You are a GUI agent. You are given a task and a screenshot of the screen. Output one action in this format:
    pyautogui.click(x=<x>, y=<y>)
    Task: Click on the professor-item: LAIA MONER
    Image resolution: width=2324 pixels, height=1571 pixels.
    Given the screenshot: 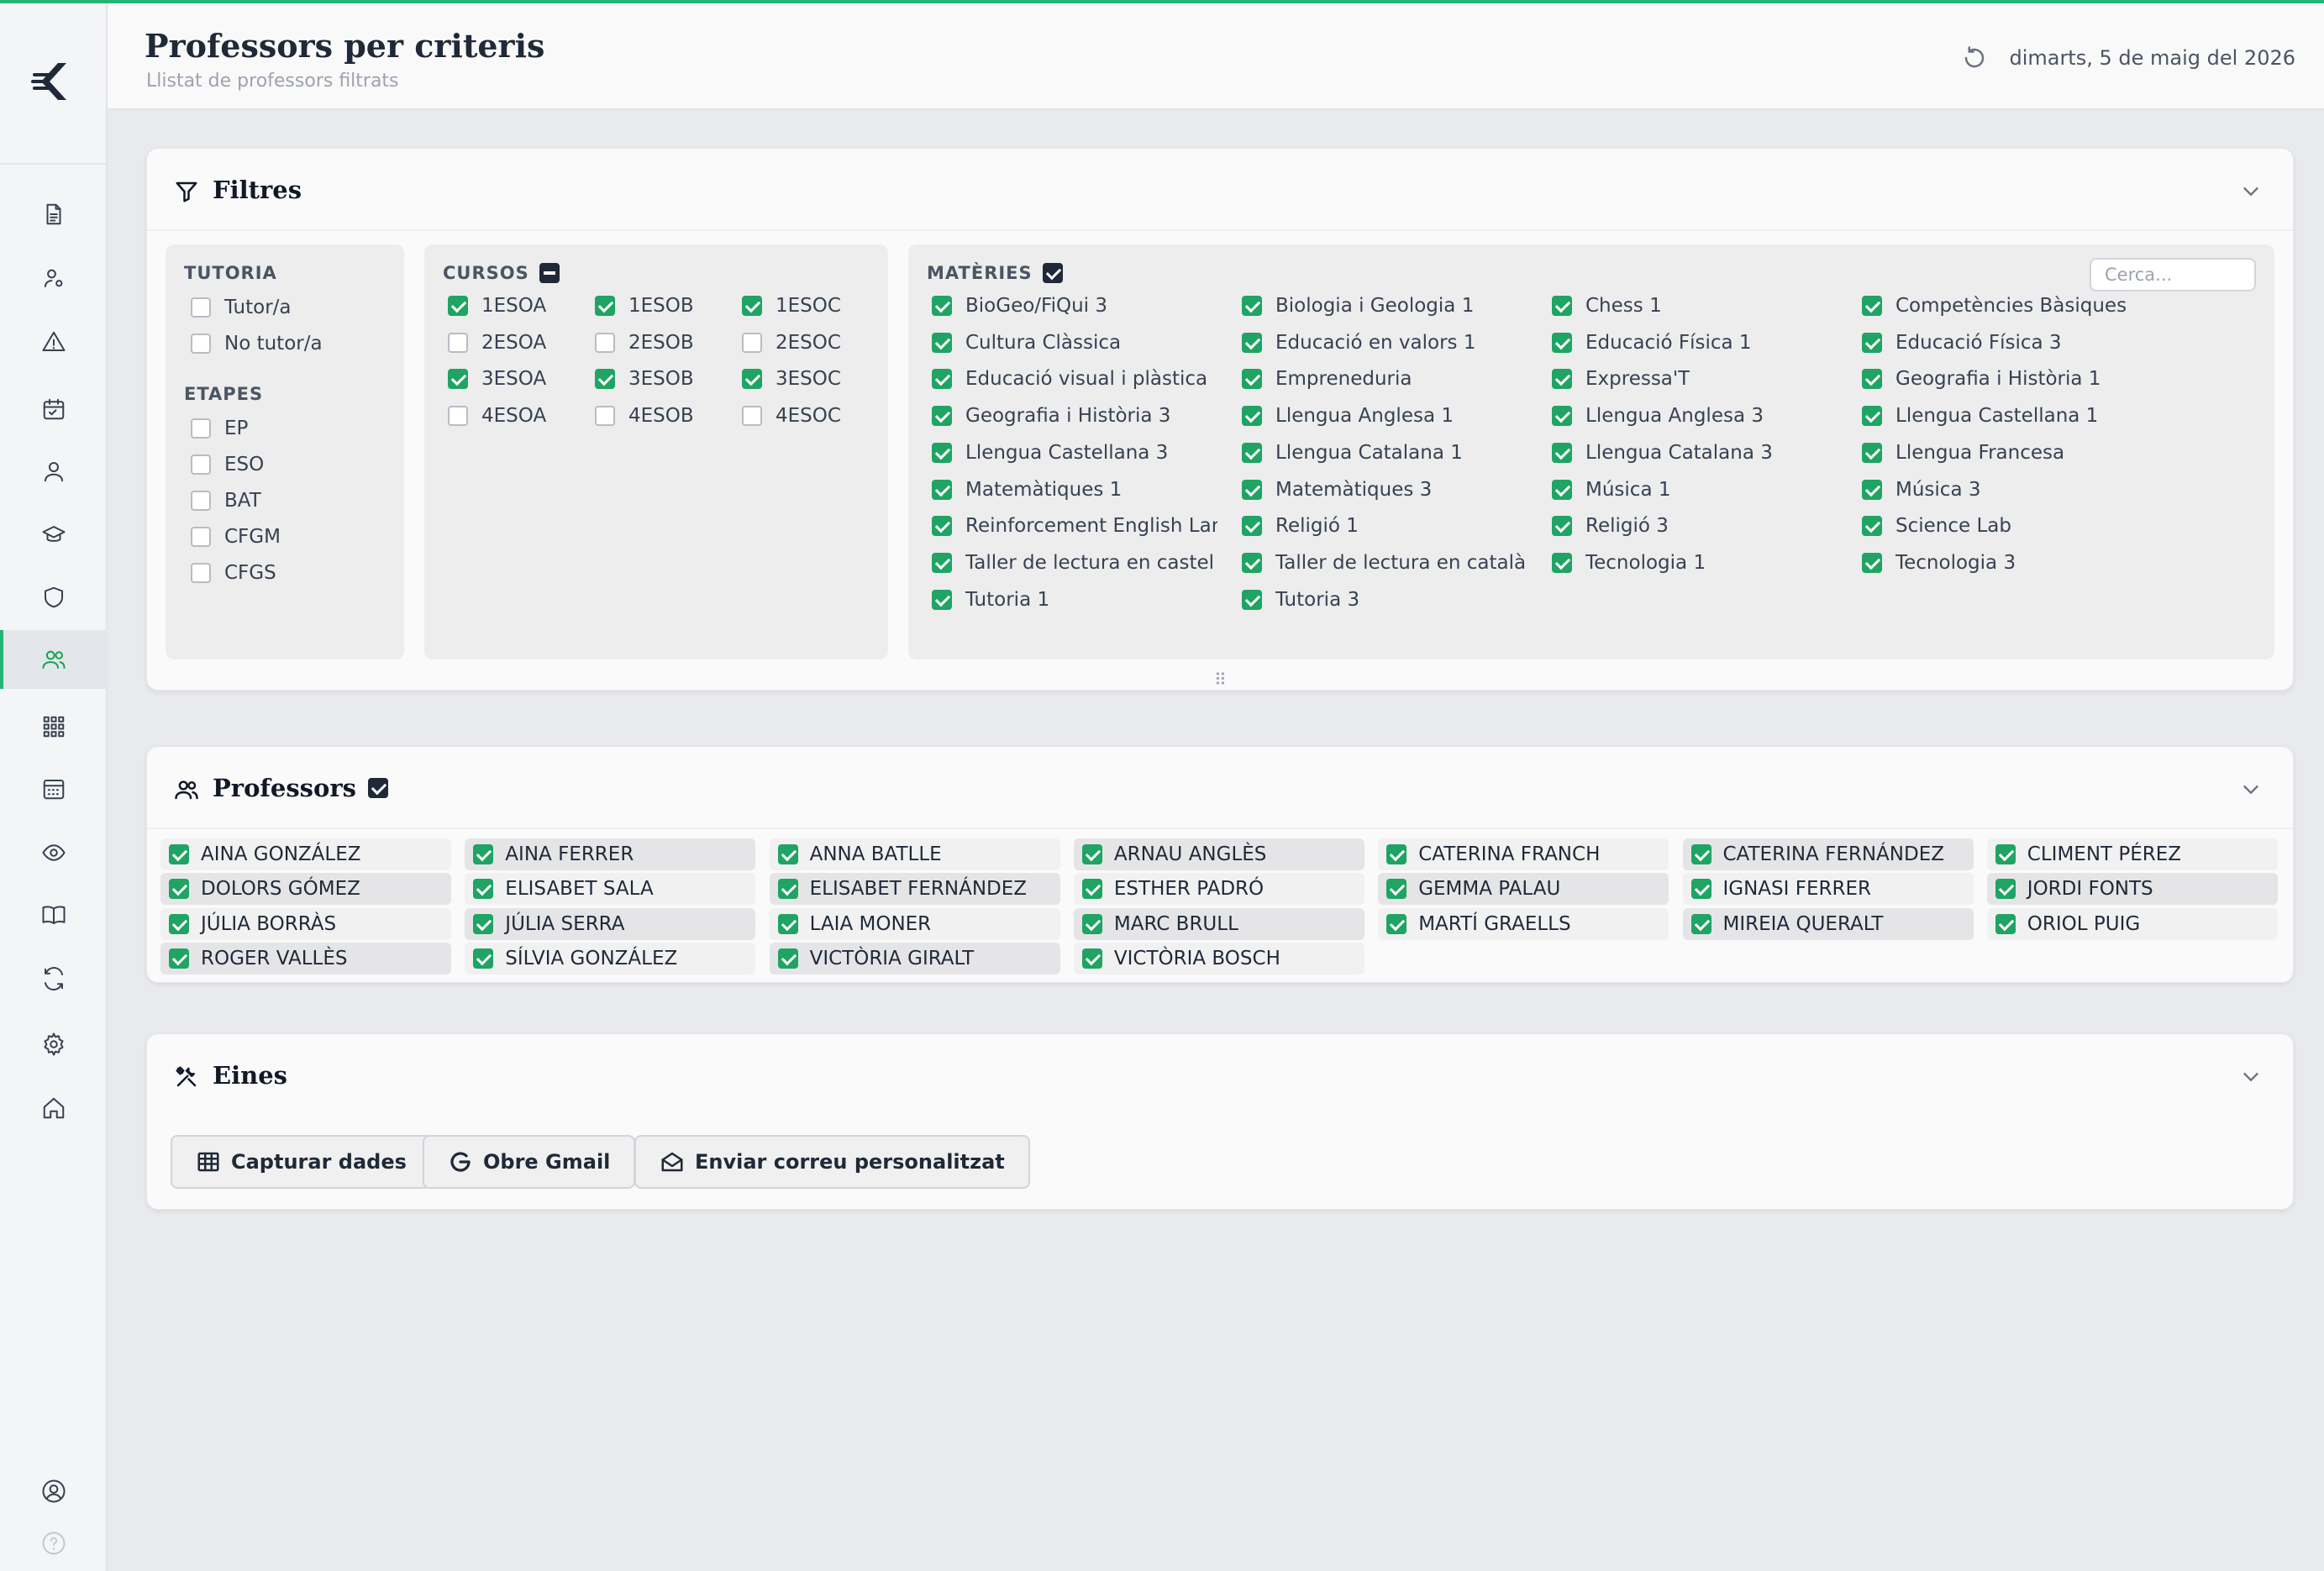 What is the action you would take?
    pyautogui.click(x=914, y=923)
    